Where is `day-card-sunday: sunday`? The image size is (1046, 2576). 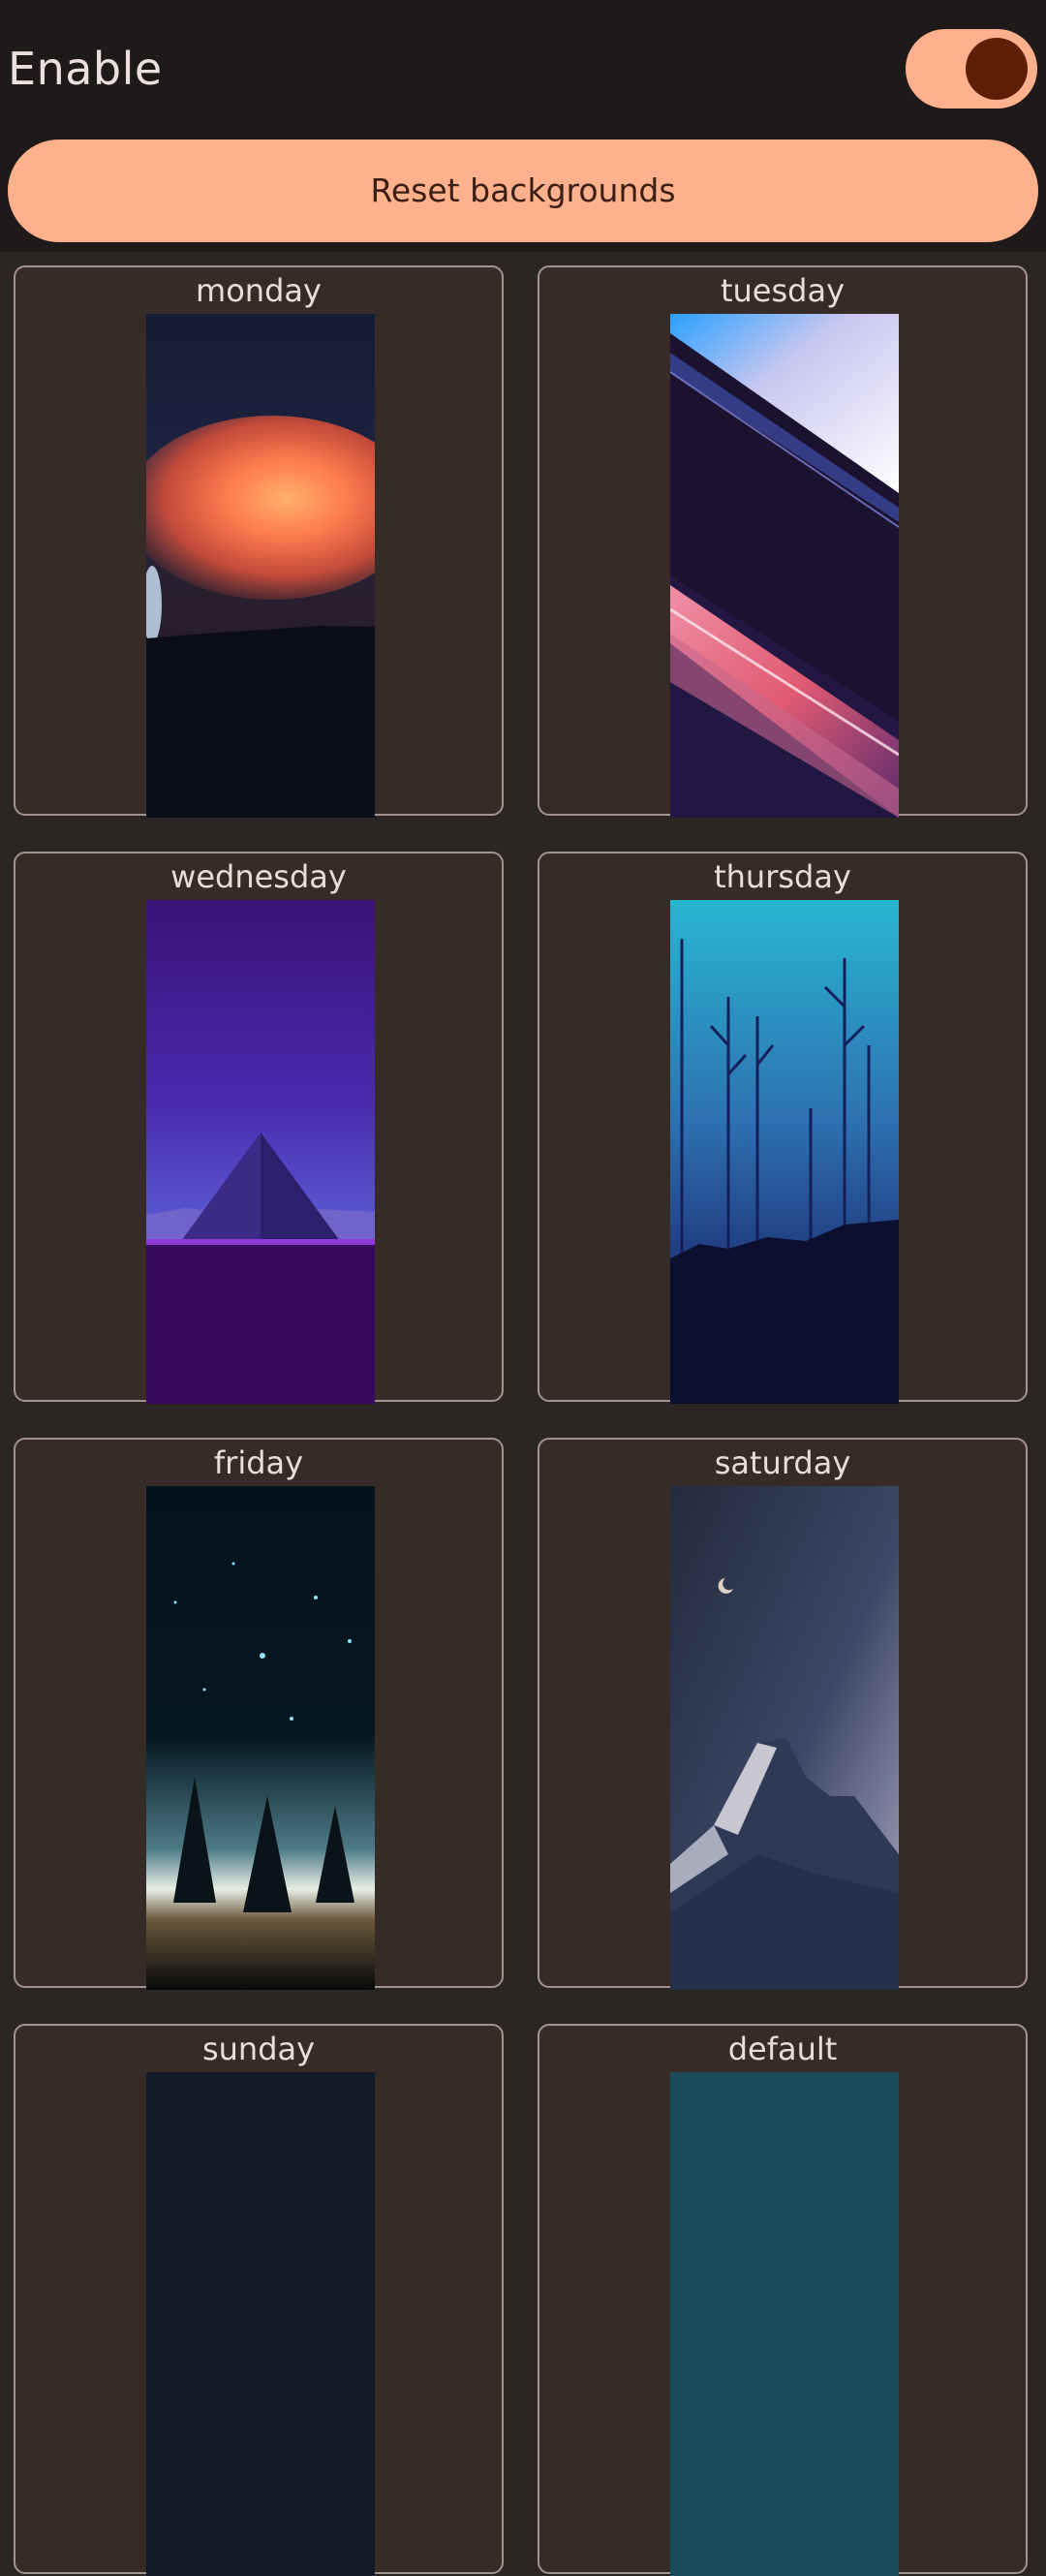 day-card-sunday: sunday is located at coordinates (259, 2300).